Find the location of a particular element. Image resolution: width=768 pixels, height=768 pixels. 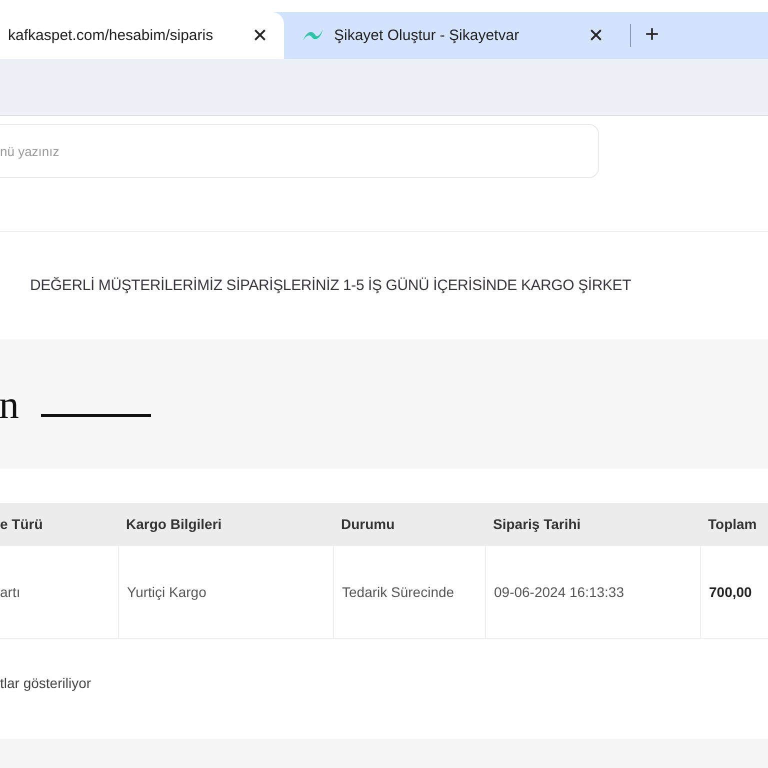

tab-title: kafkaspet.com/hesabim/siparis is located at coordinates (111, 35).